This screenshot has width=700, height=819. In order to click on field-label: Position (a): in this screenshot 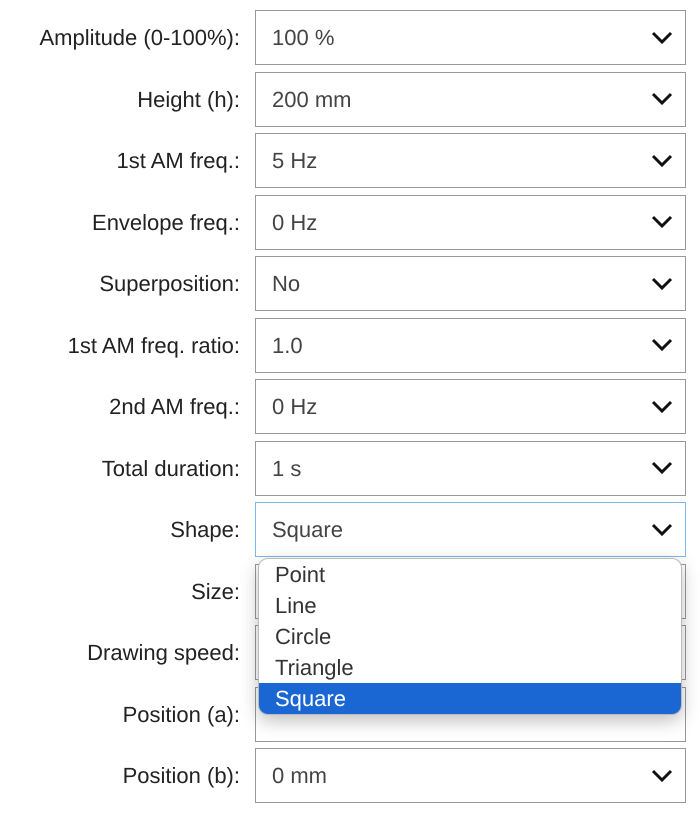, I will do `click(181, 714)`.